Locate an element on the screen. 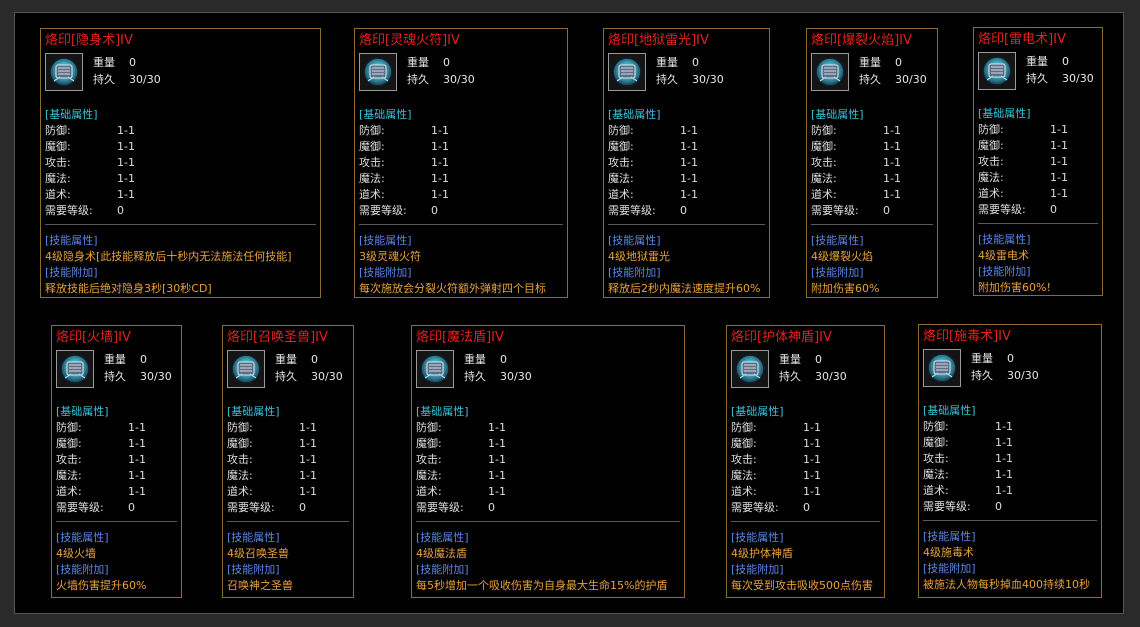  card-title: 烙印[施毒术]IV is located at coordinates (967, 336).